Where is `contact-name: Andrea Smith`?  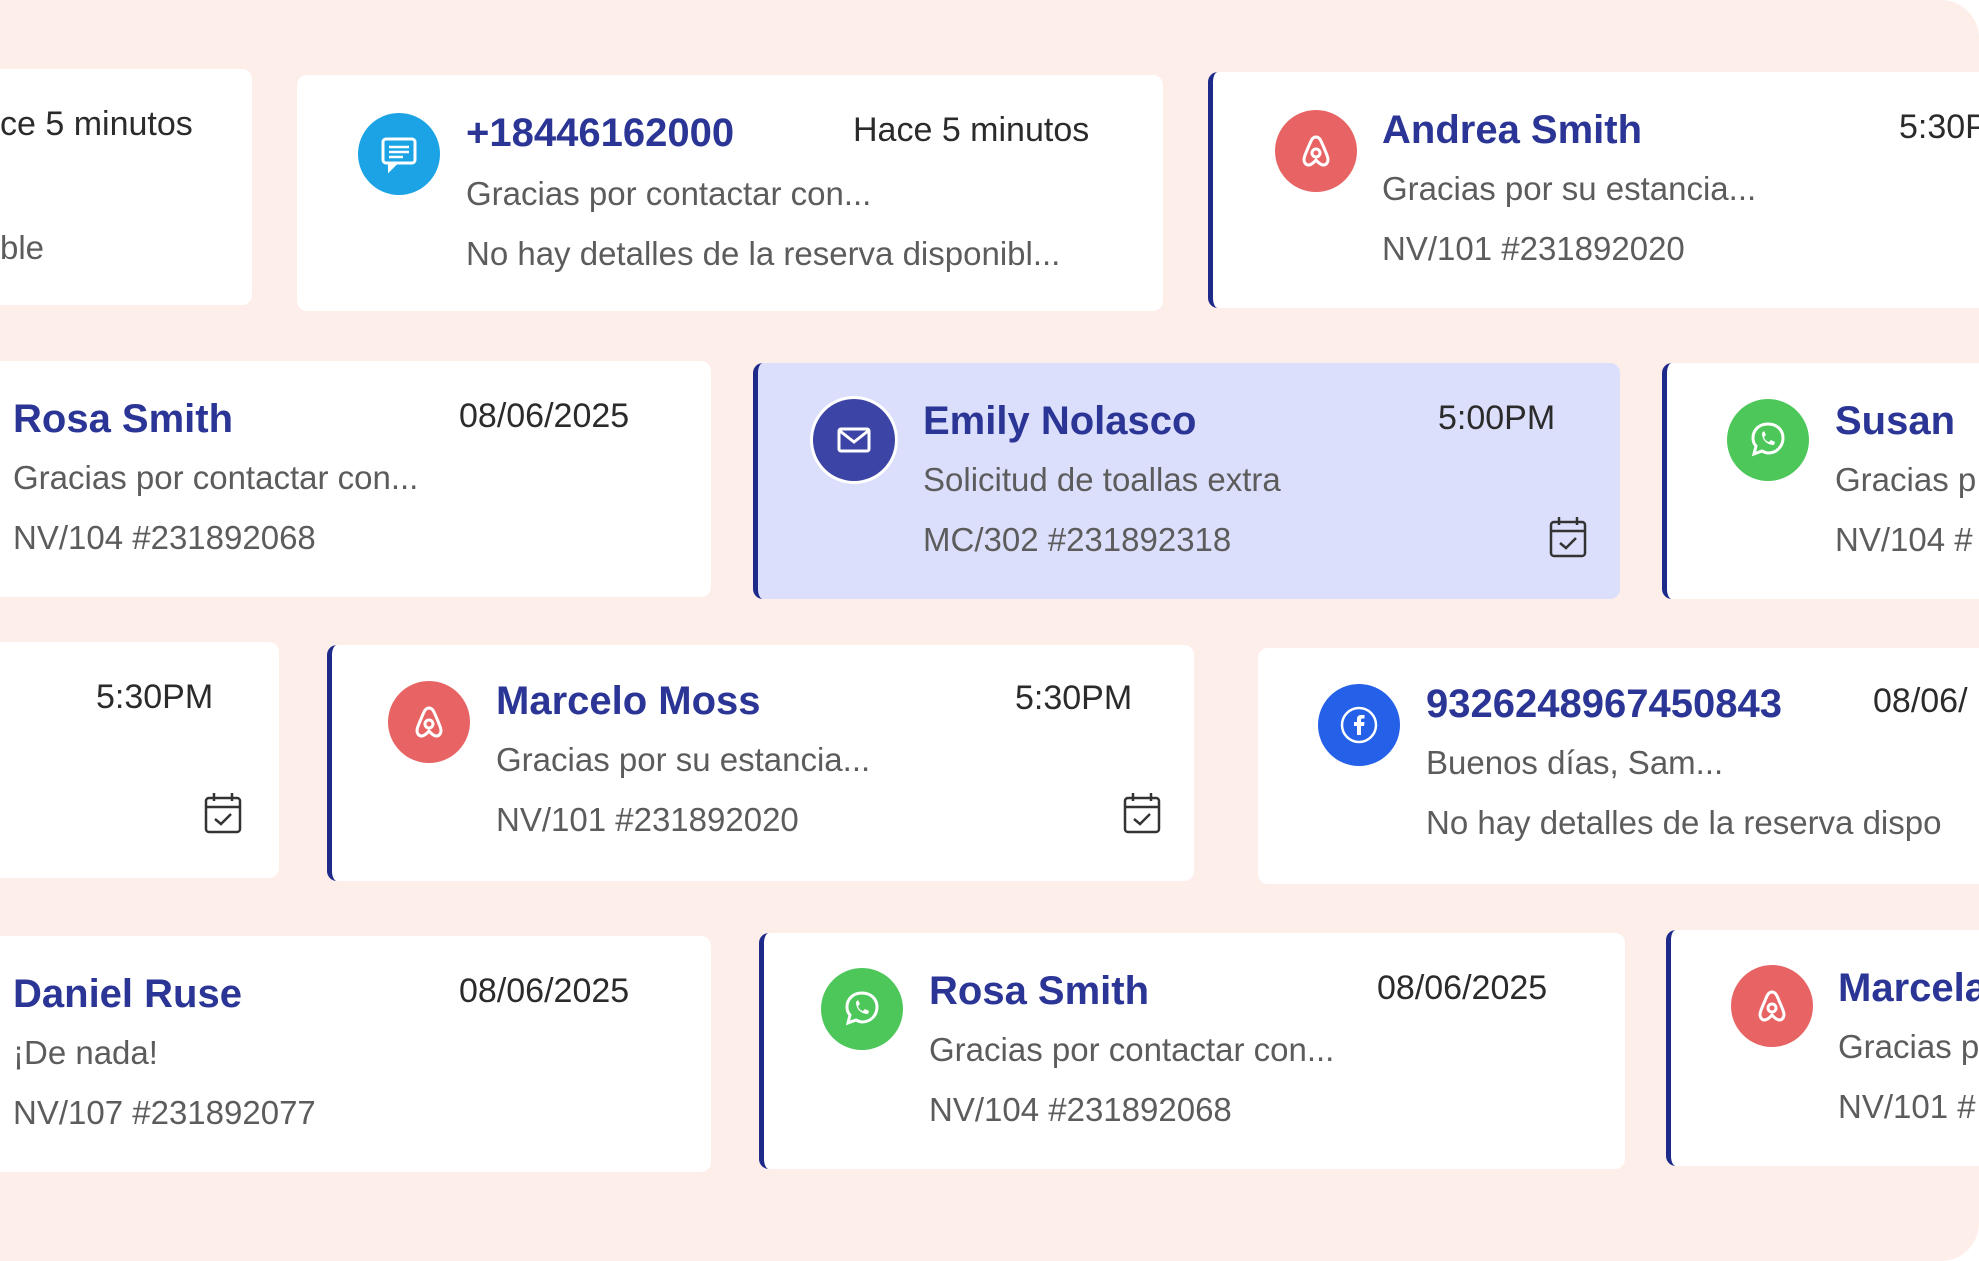
contact-name: Andrea Smith is located at coordinates (1512, 130).